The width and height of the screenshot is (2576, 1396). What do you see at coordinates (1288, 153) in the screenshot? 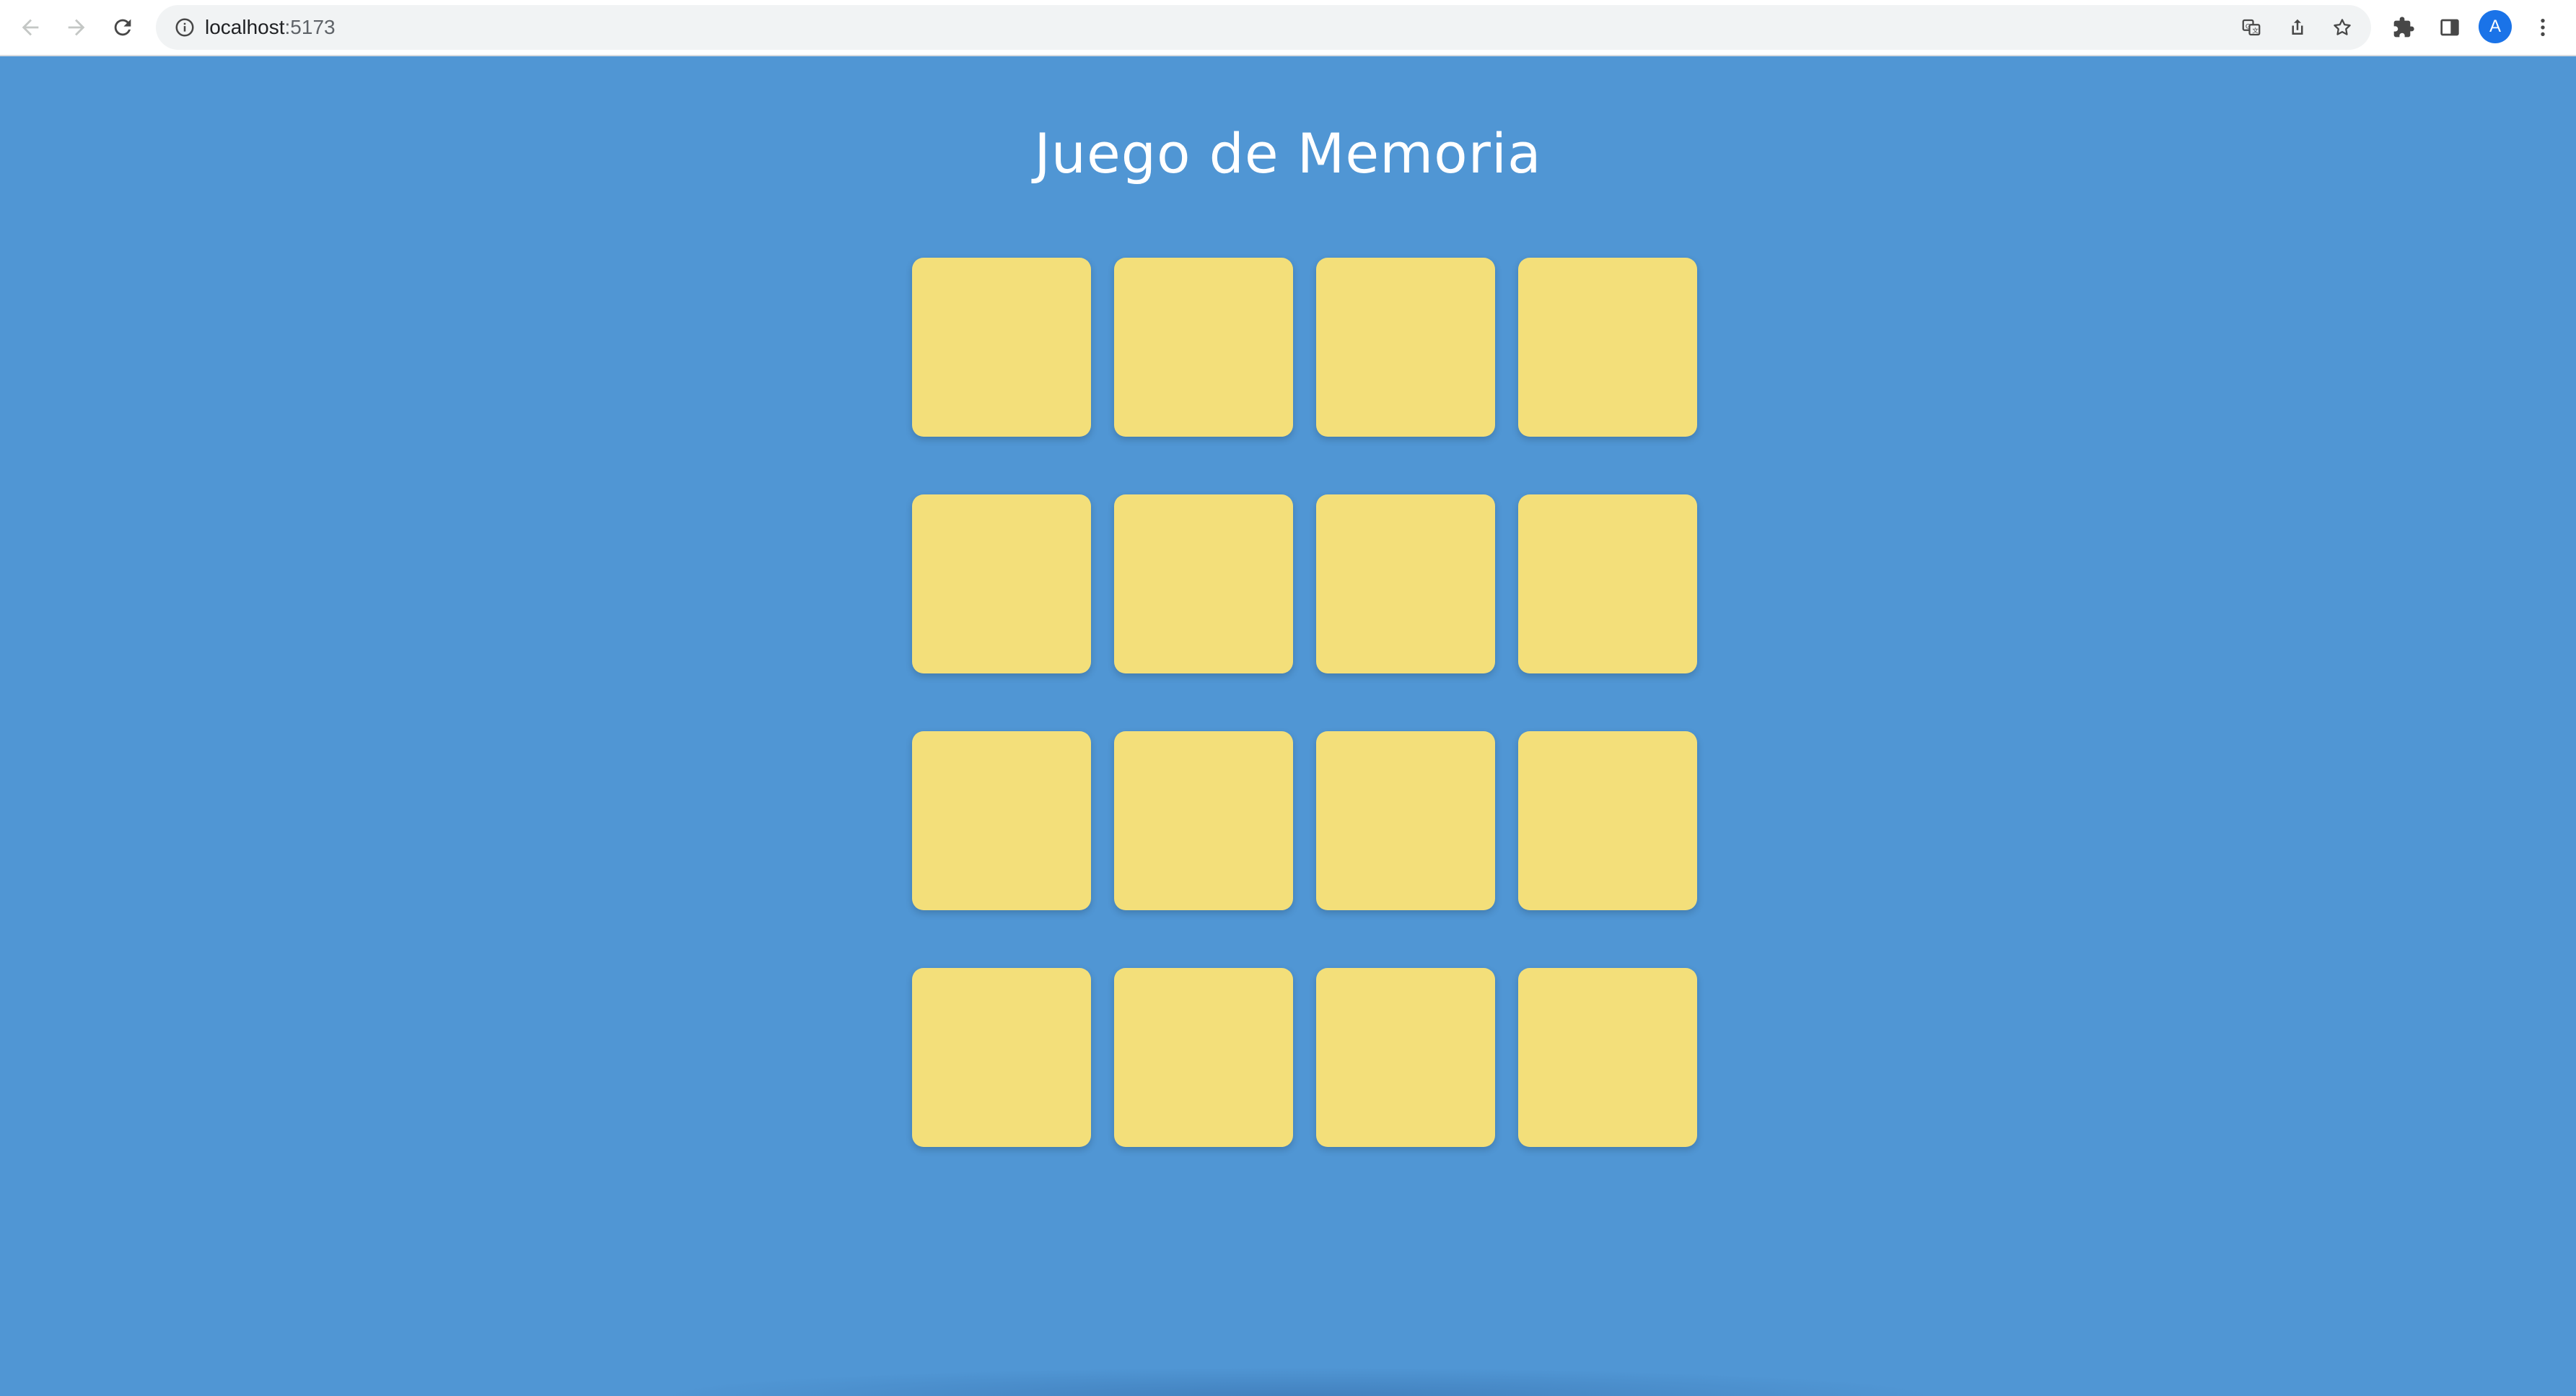
I see `page-title: Juego de Memoria` at bounding box center [1288, 153].